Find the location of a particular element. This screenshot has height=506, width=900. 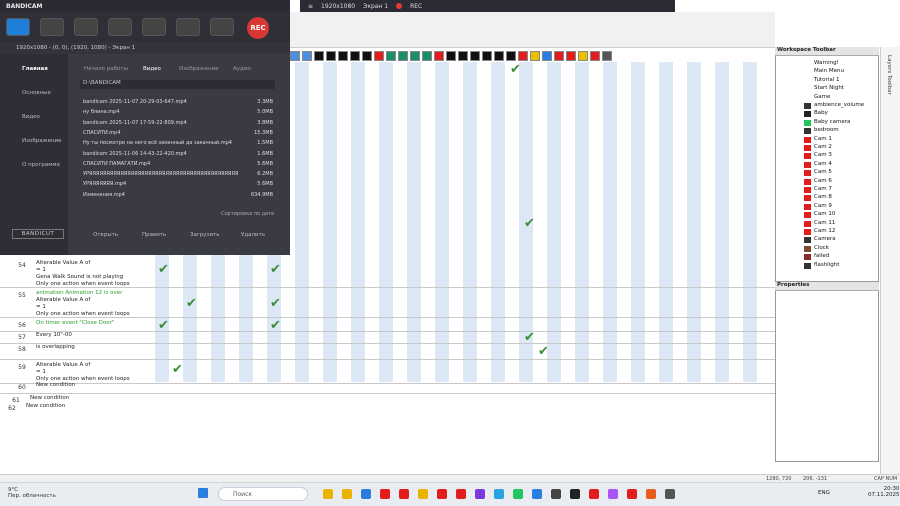

workspace-item: Baby camera is located at coordinates (832, 122).